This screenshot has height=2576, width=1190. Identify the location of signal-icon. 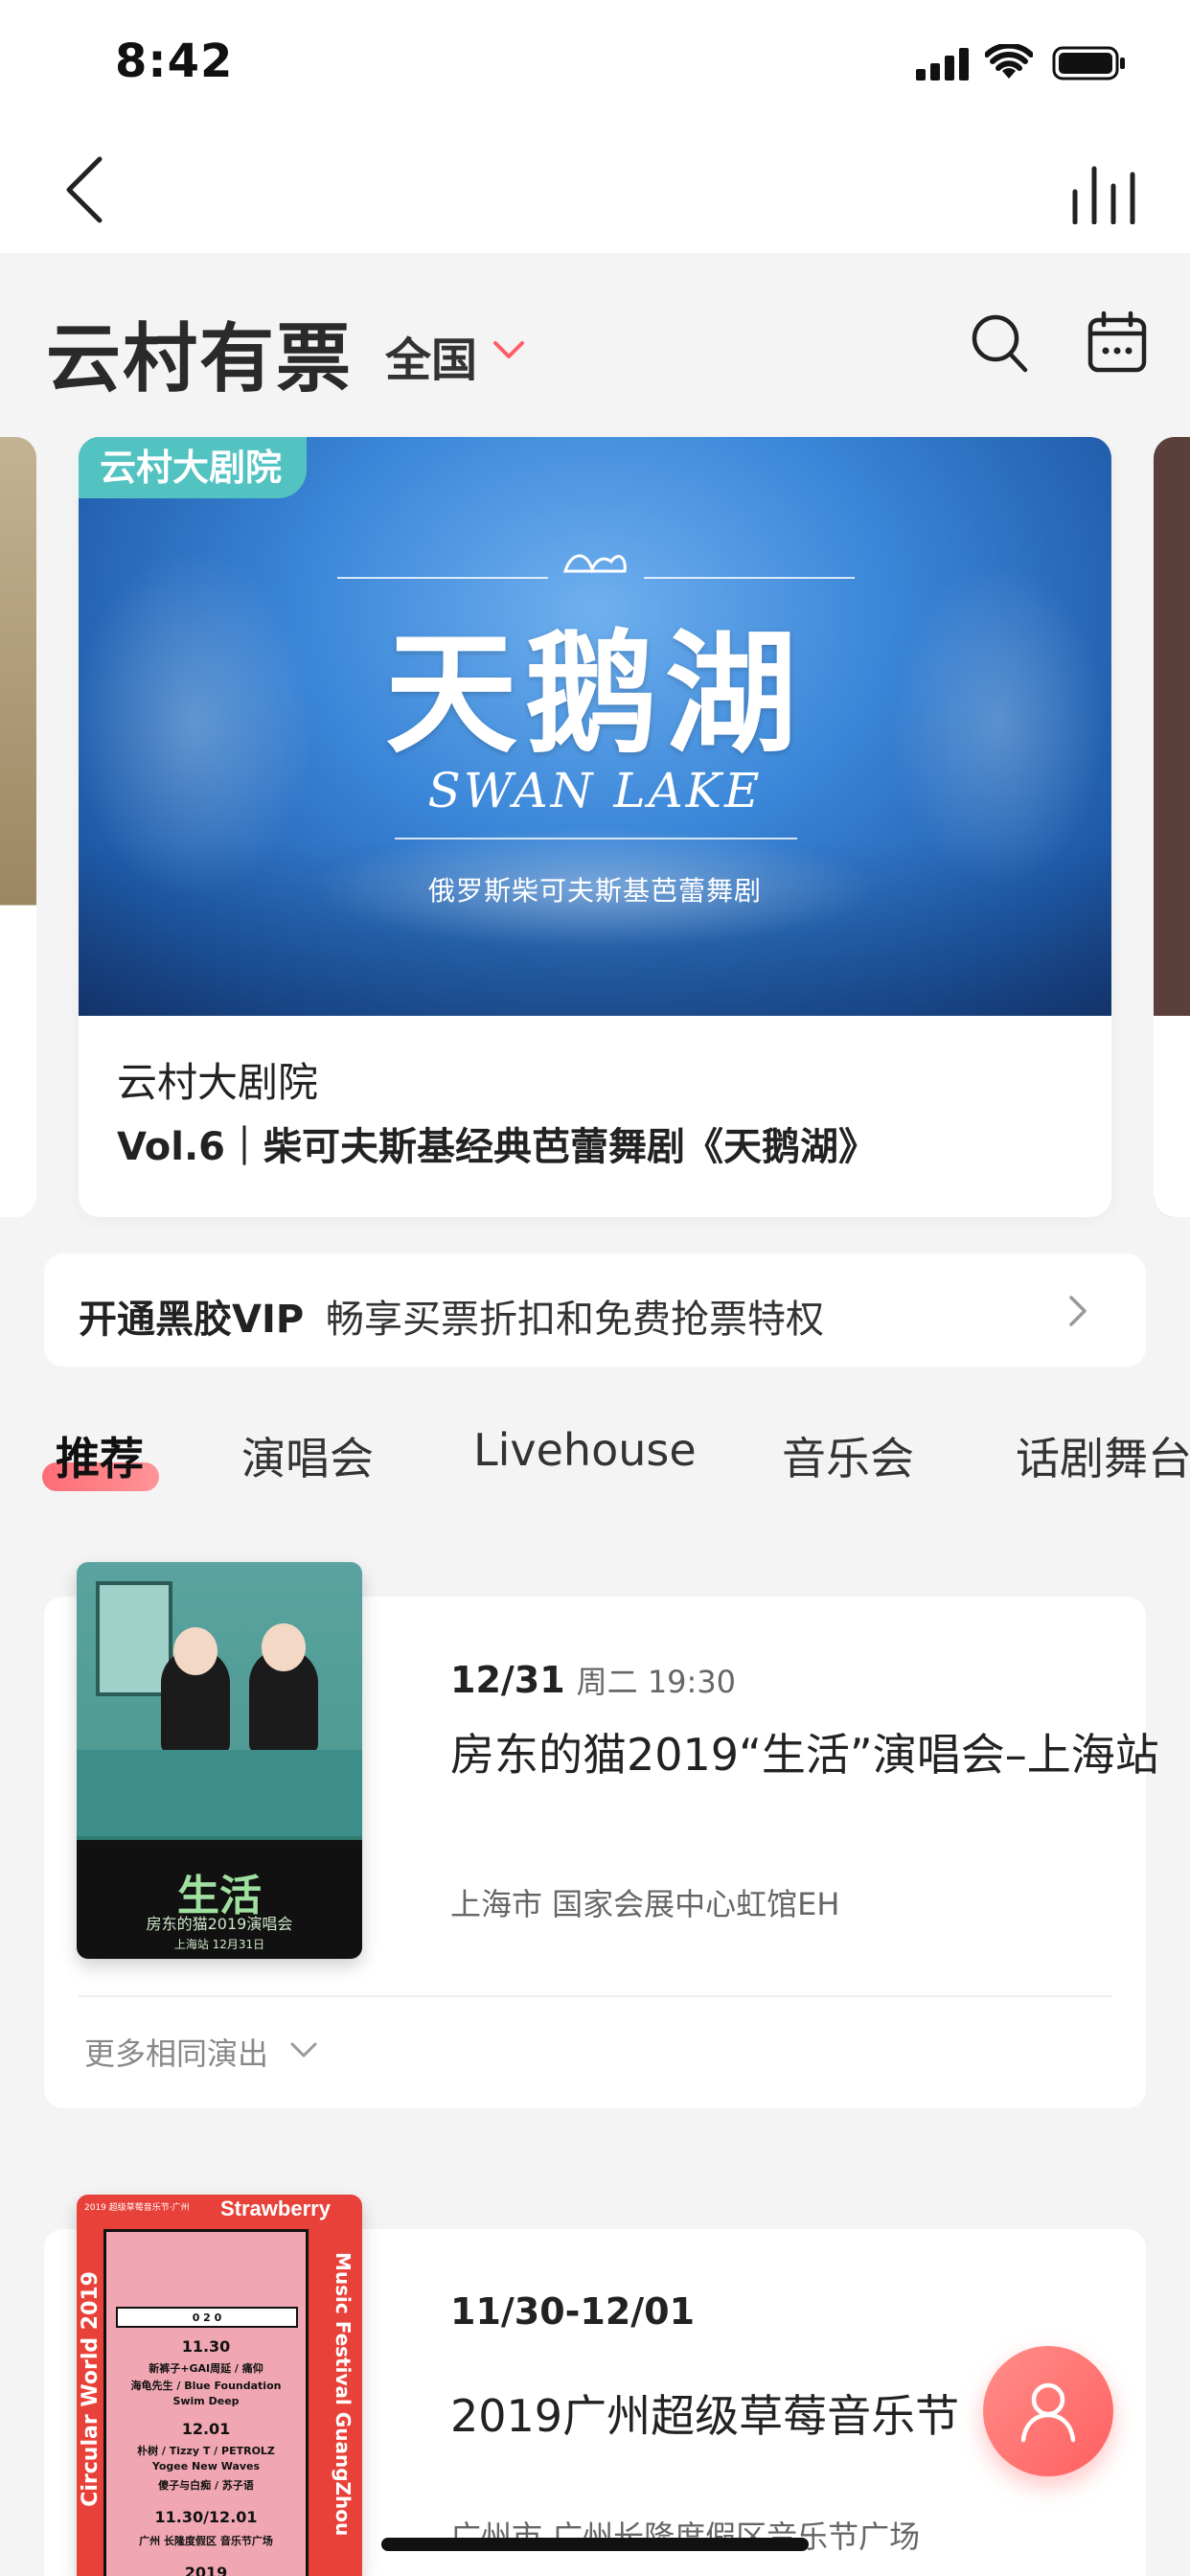
(943, 64).